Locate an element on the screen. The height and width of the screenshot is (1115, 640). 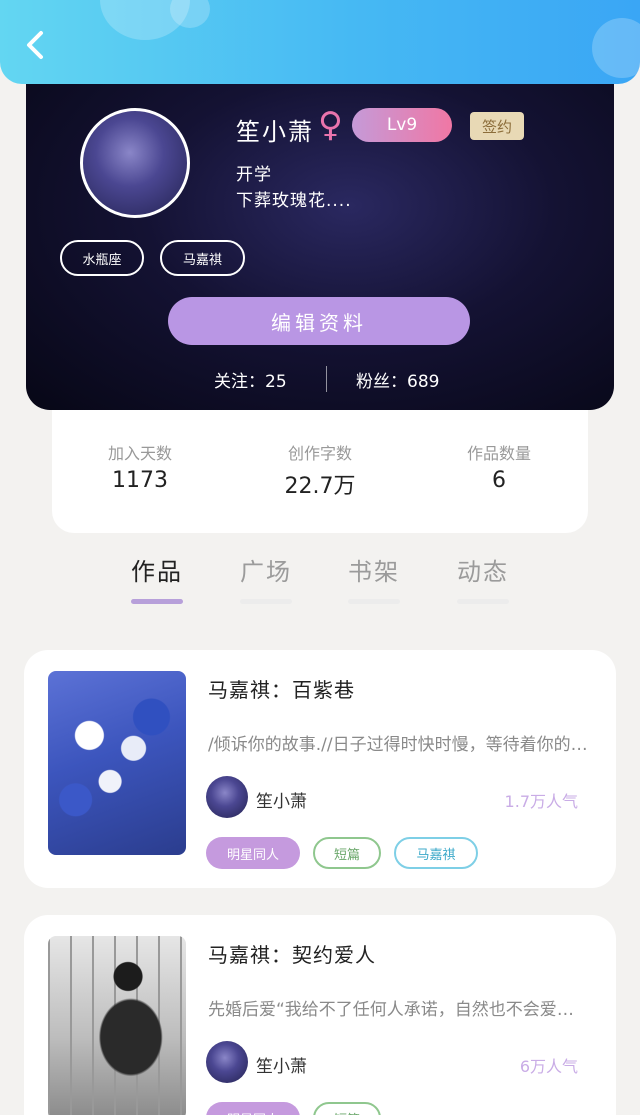
bio-line: 开学 is located at coordinates (254, 175).